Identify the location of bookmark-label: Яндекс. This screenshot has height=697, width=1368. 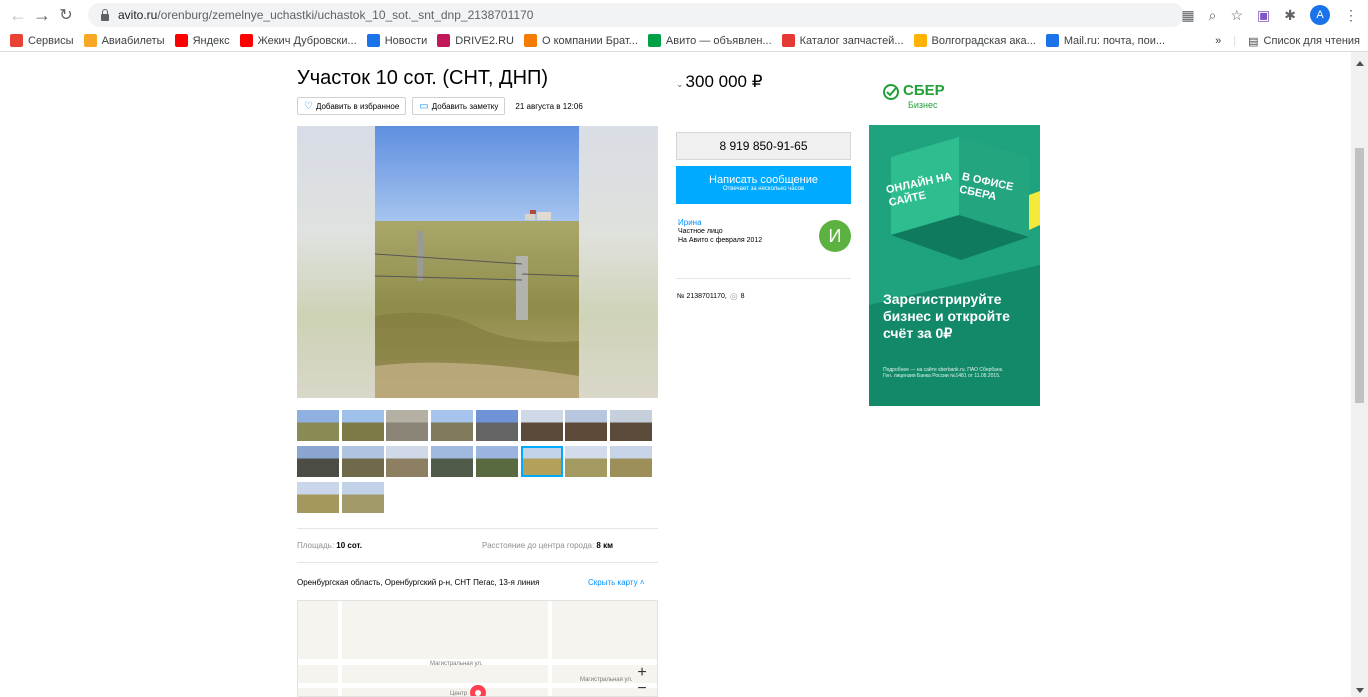
(211, 40).